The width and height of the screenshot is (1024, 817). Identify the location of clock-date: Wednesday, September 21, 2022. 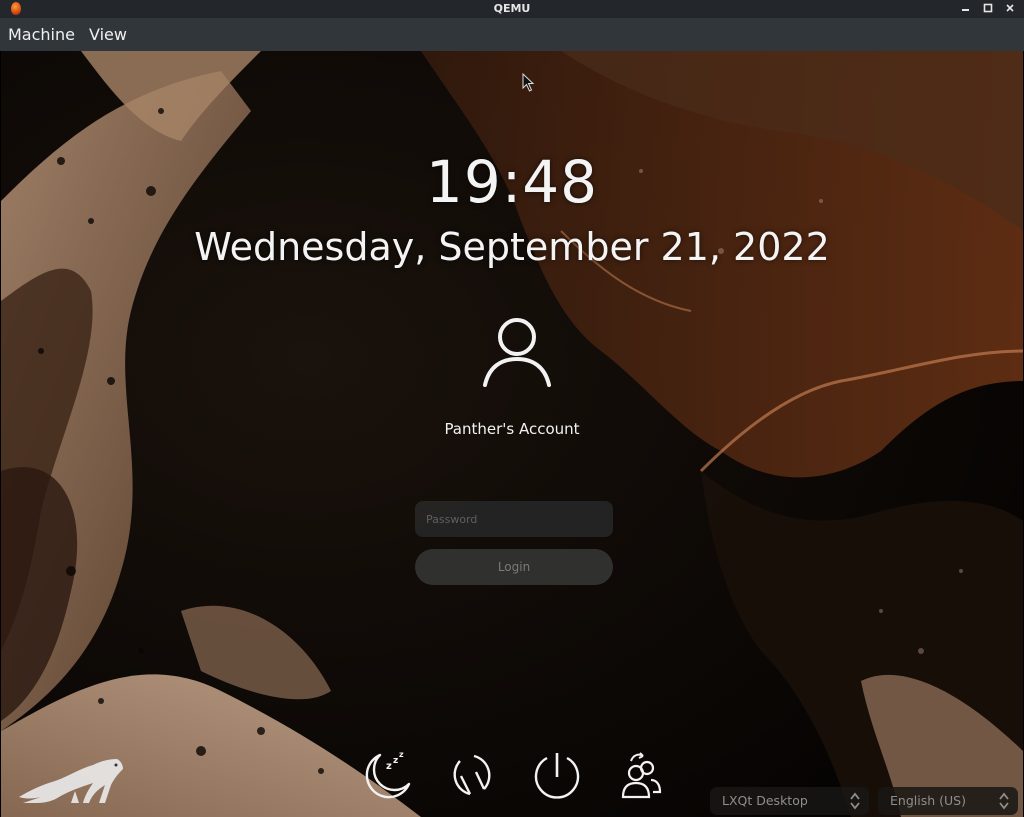
(512, 247).